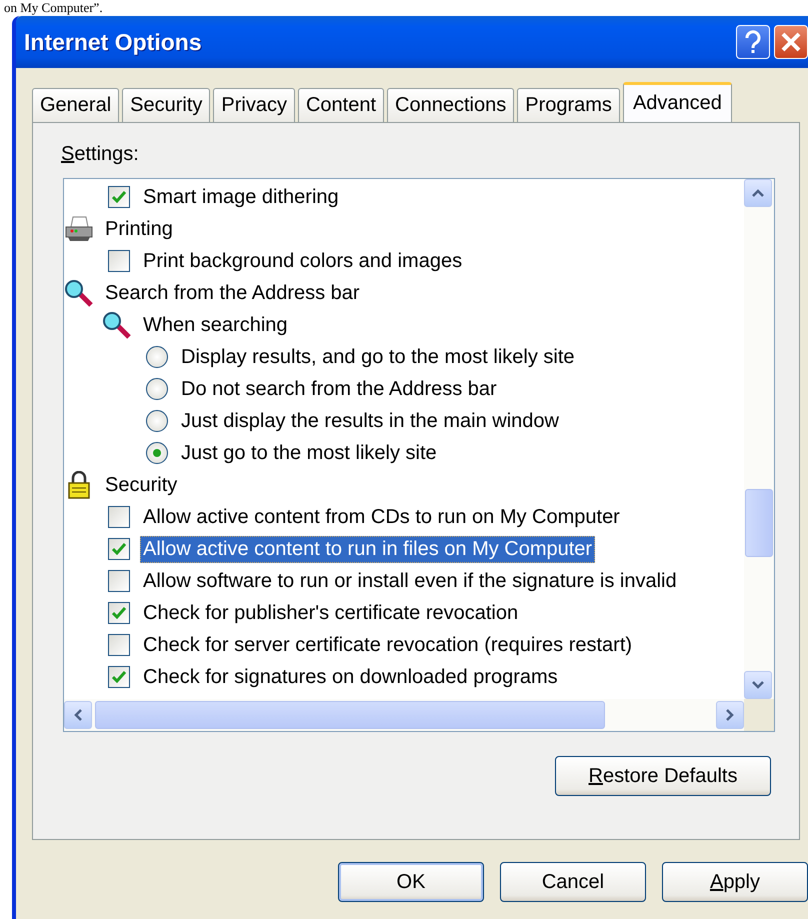 This screenshot has width=808, height=919. Describe the element at coordinates (758, 685) in the screenshot. I see `scroll-down-icon` at that location.